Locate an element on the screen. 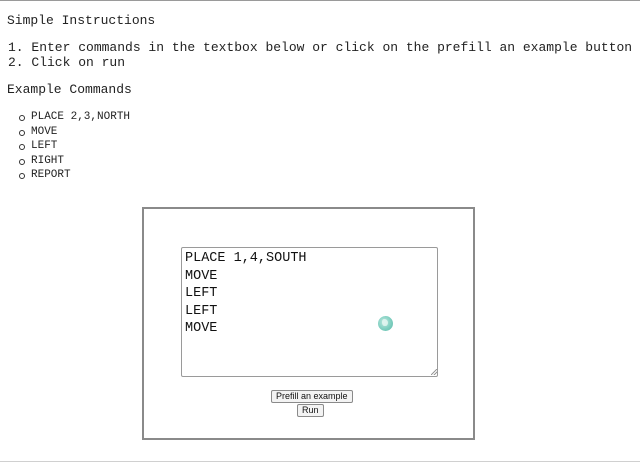 This screenshot has width=640, height=462. example-command-item: RIGHT is located at coordinates (74, 161).